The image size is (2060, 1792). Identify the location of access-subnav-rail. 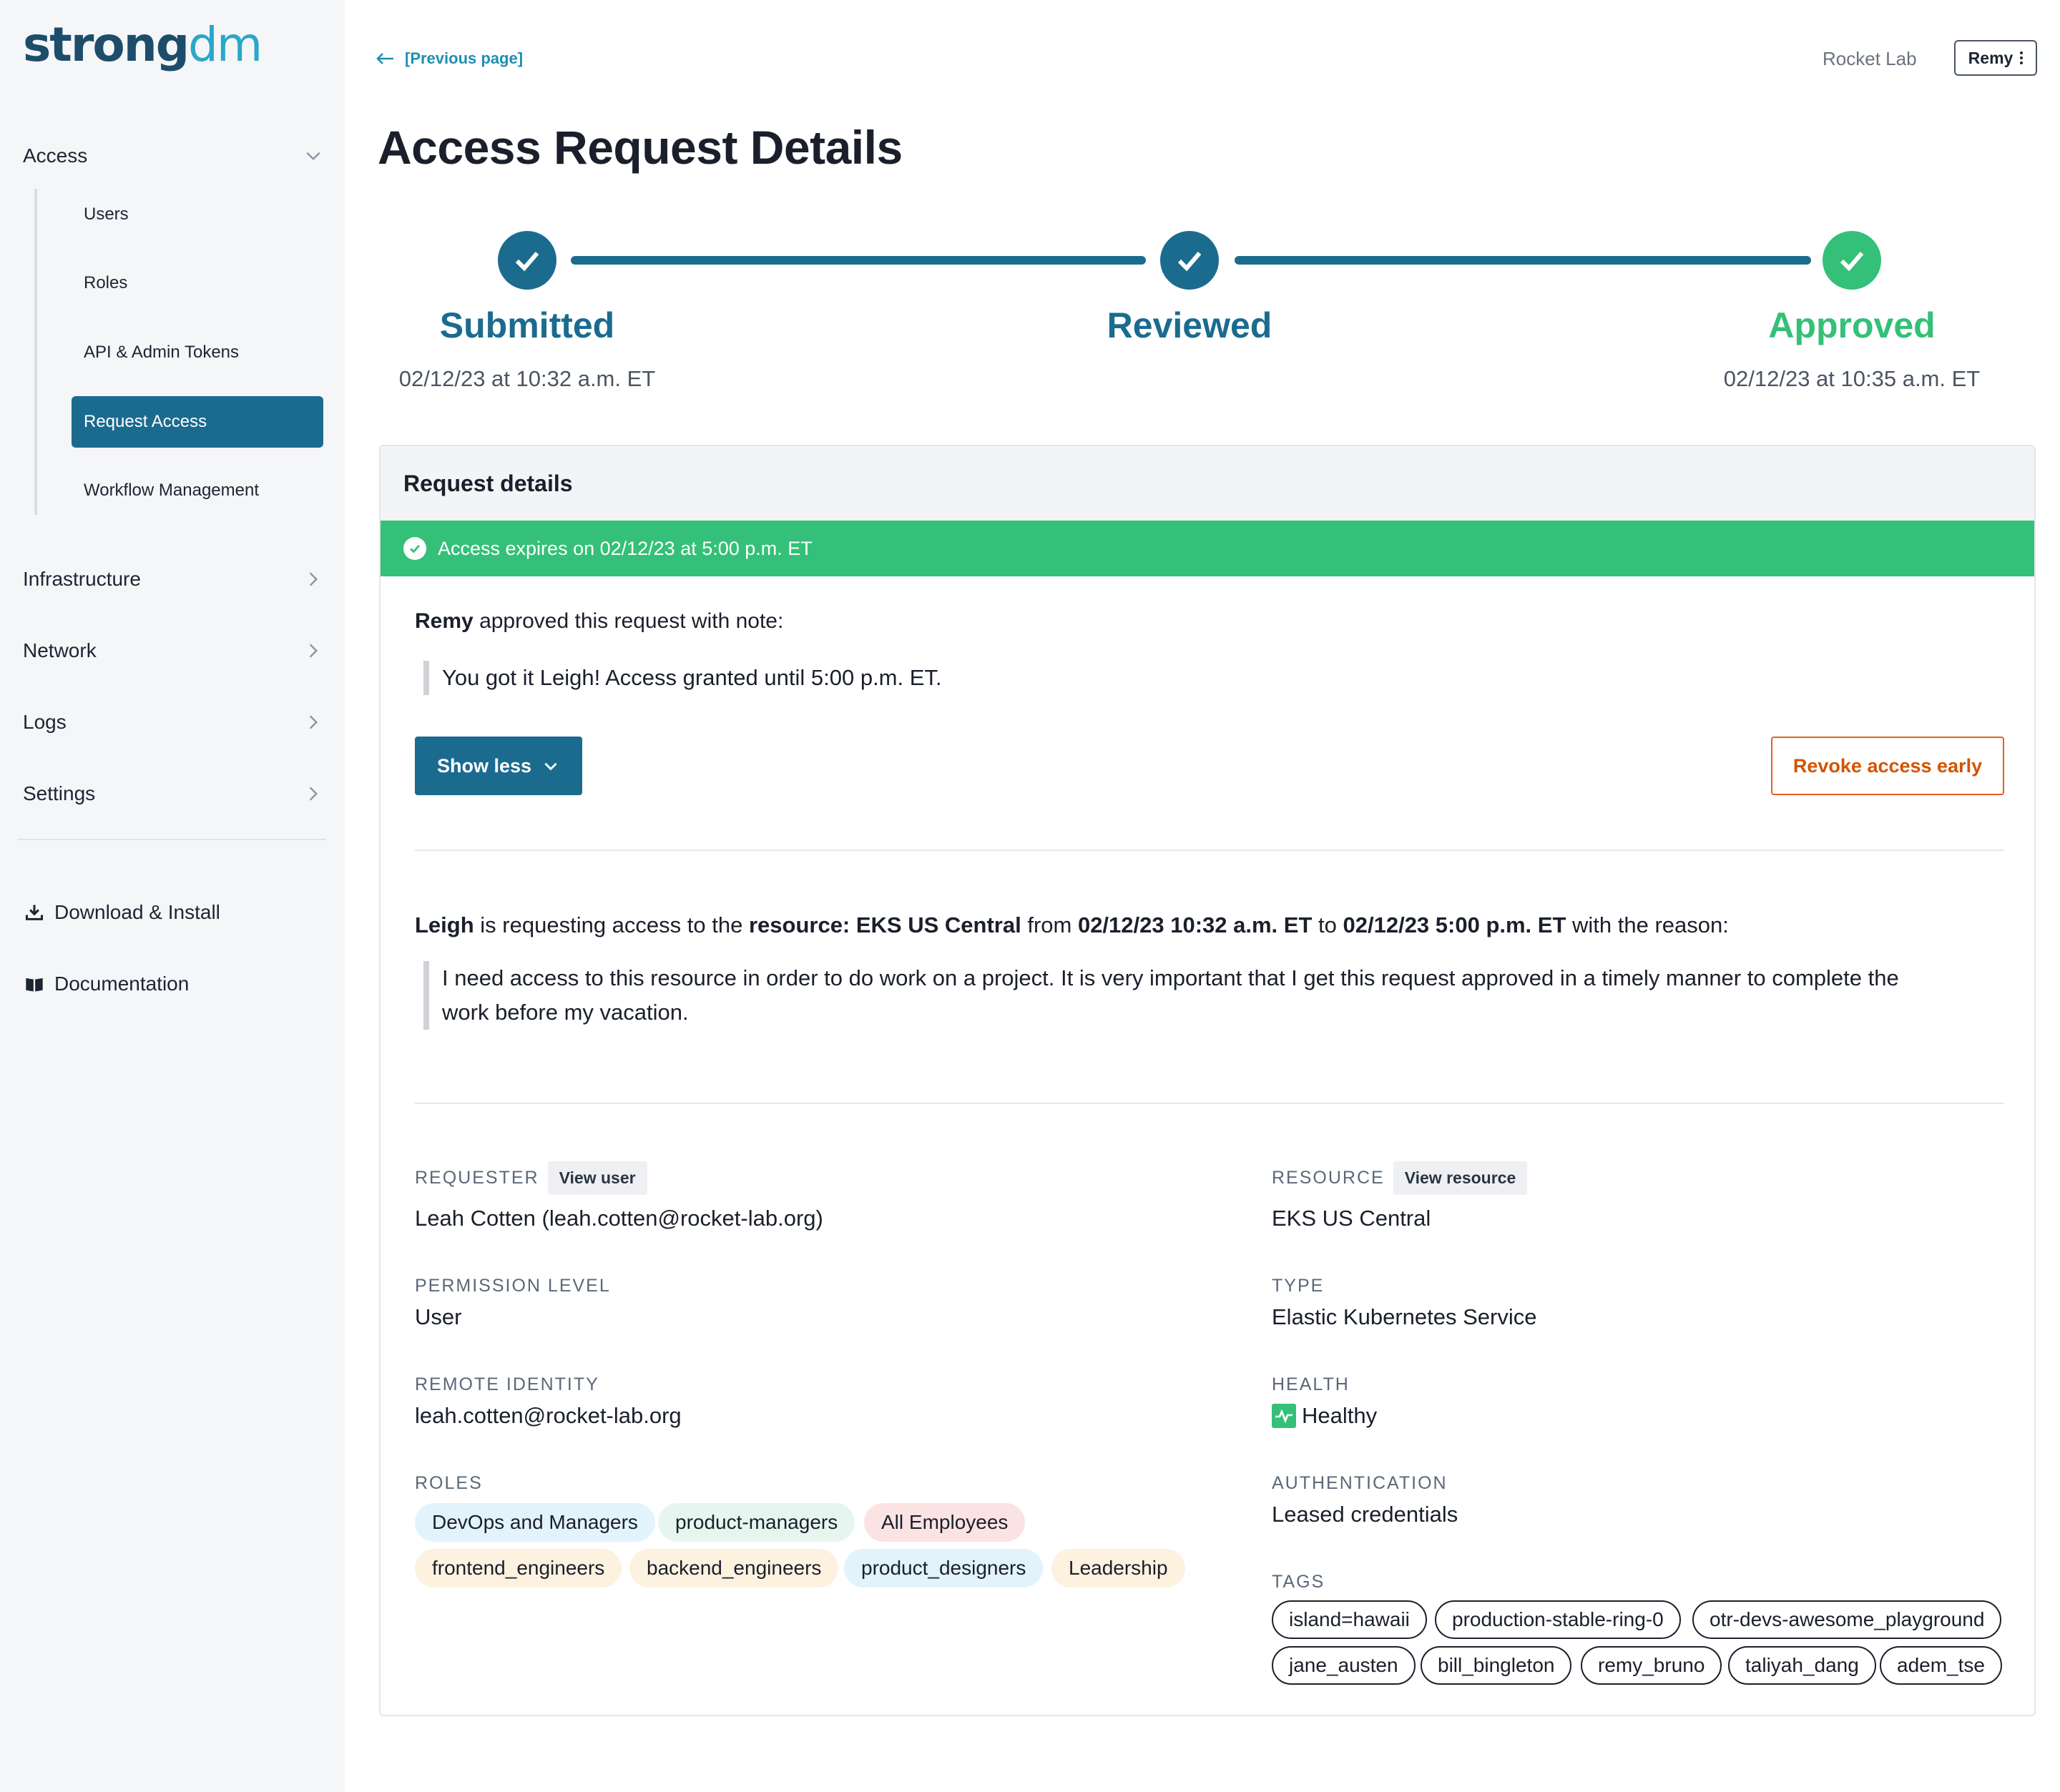
(35, 352).